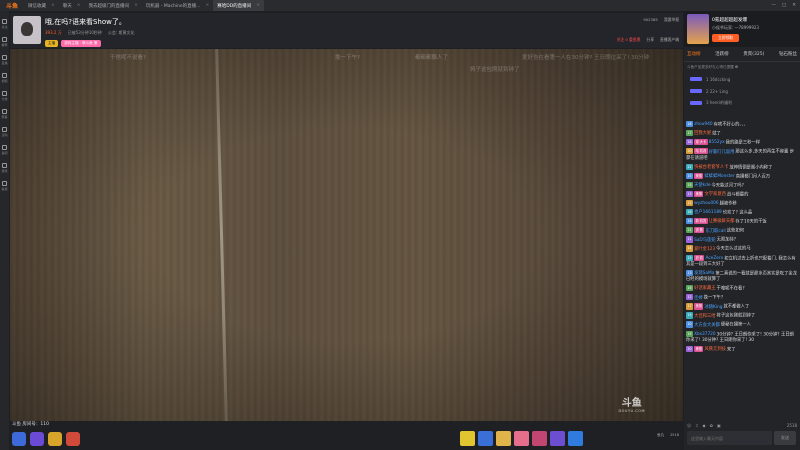 This screenshot has width=800, height=450. I want to click on tab-vip: 贵宾(325), so click(753, 54).